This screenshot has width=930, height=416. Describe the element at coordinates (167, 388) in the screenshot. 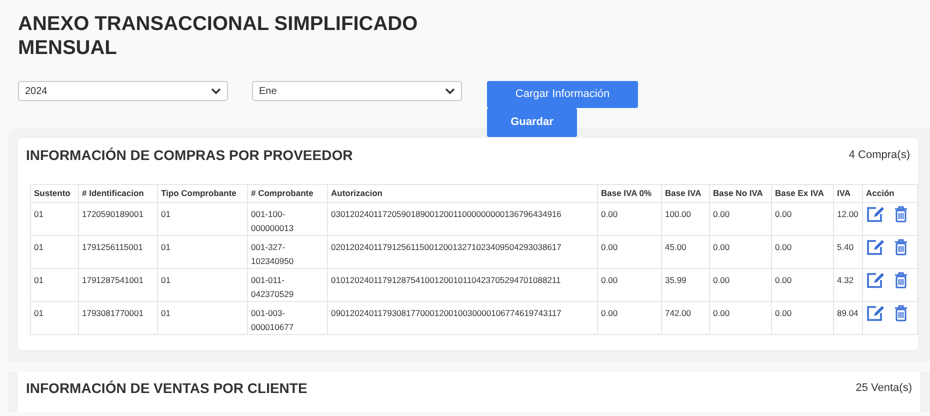

I see `section-heading: INFORMACIÓN DE VENTAS POR CLIENTE` at that location.